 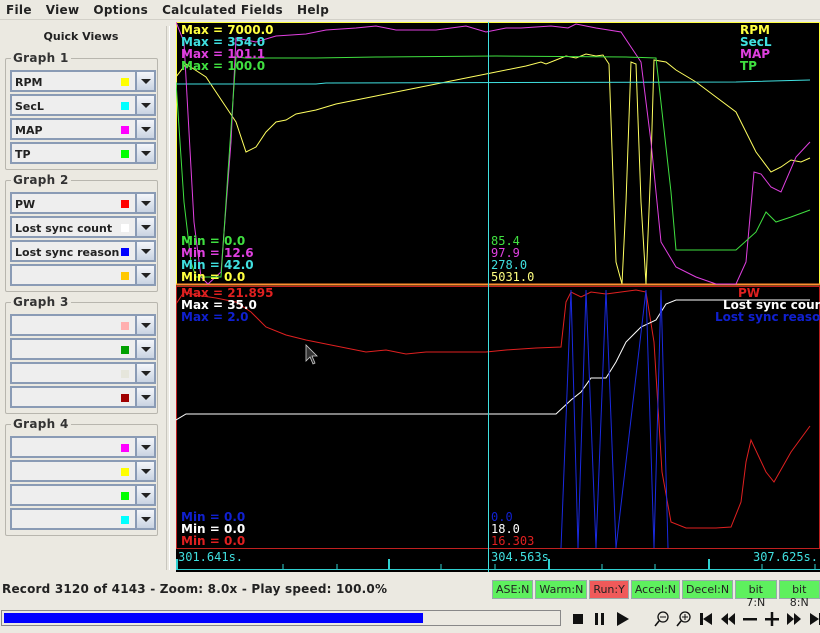 I want to click on menu-file: File, so click(x=19, y=10).